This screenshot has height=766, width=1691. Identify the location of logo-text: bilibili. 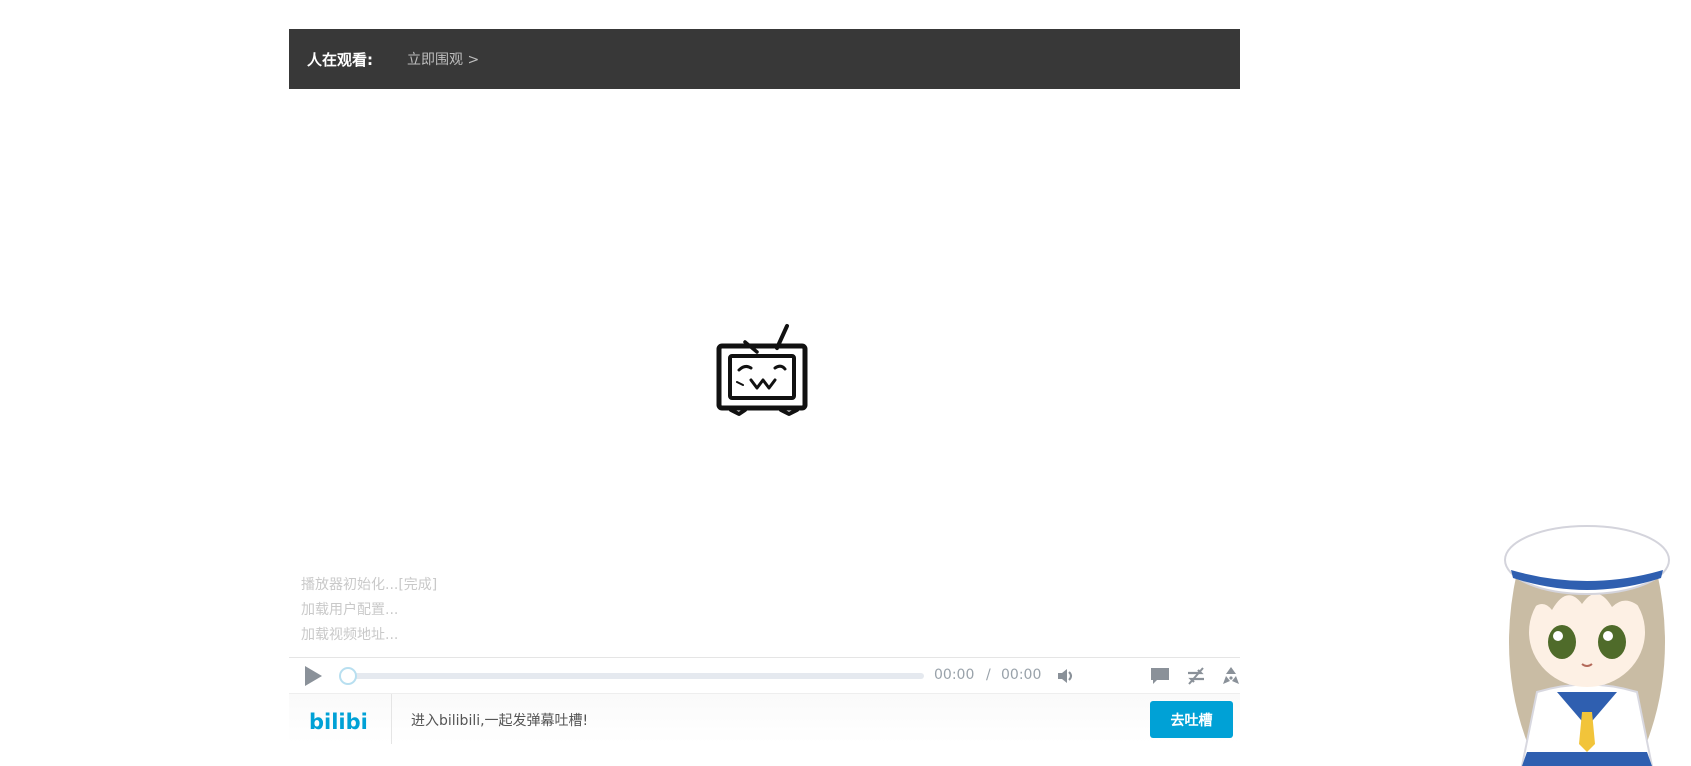
(339, 722).